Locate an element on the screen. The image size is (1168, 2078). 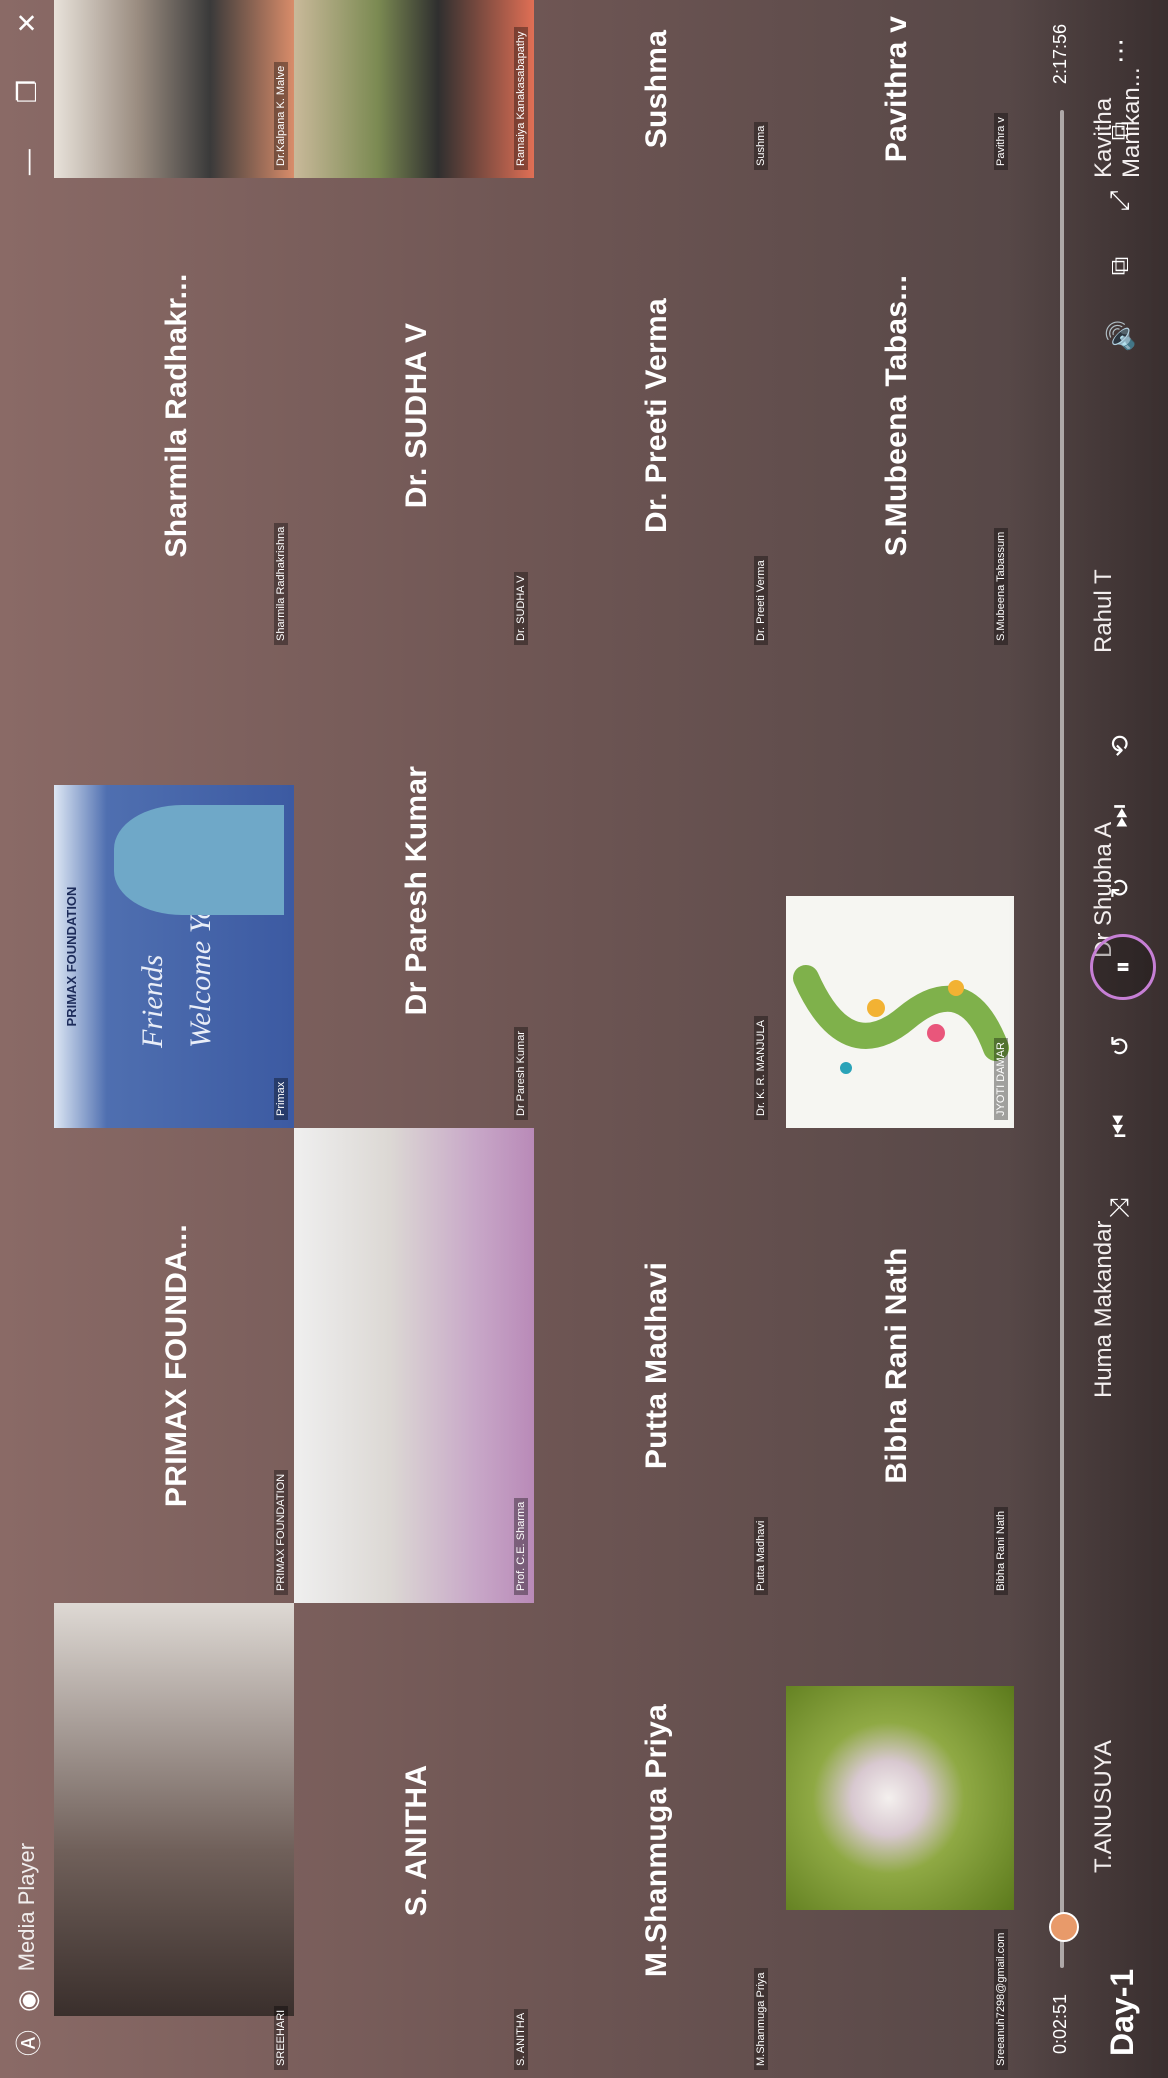
restore-icon: ❐ is located at coordinates (27, 91).